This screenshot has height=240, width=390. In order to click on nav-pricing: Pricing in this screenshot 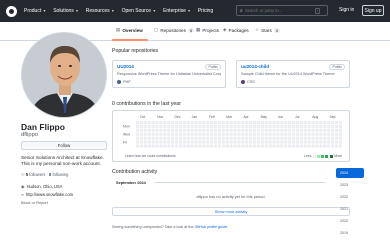, I will do `click(205, 11)`.